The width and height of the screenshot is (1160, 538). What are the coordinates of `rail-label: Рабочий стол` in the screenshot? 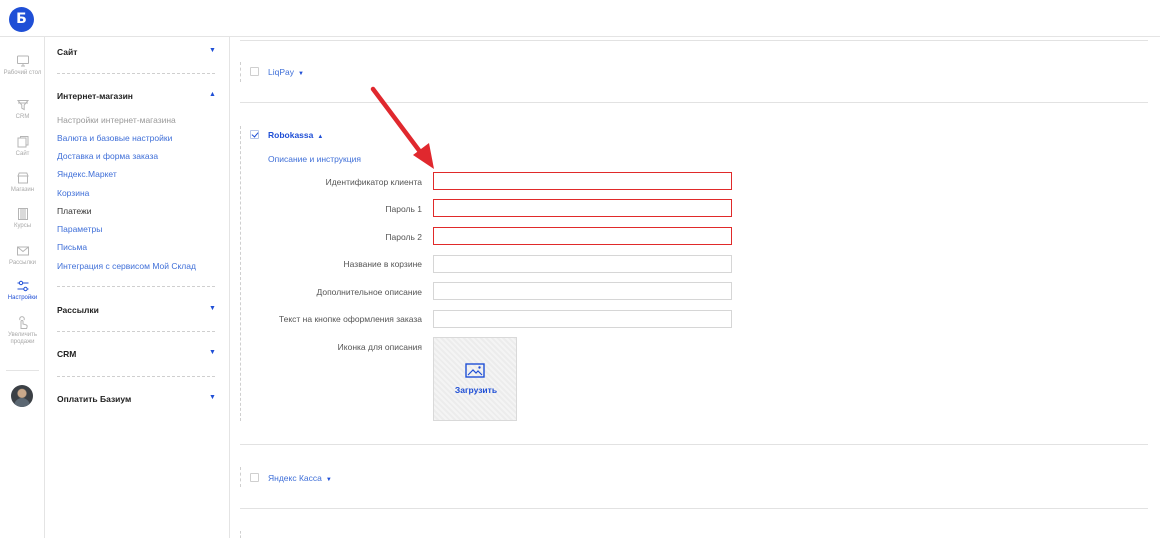 It's located at (22, 73).